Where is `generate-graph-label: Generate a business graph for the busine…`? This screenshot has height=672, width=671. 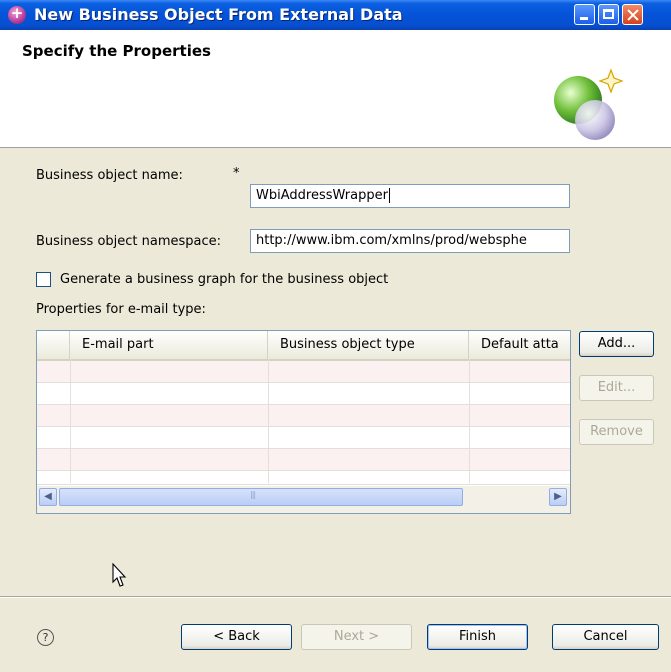
generate-graph-label: Generate a business graph for the busine… is located at coordinates (224, 279).